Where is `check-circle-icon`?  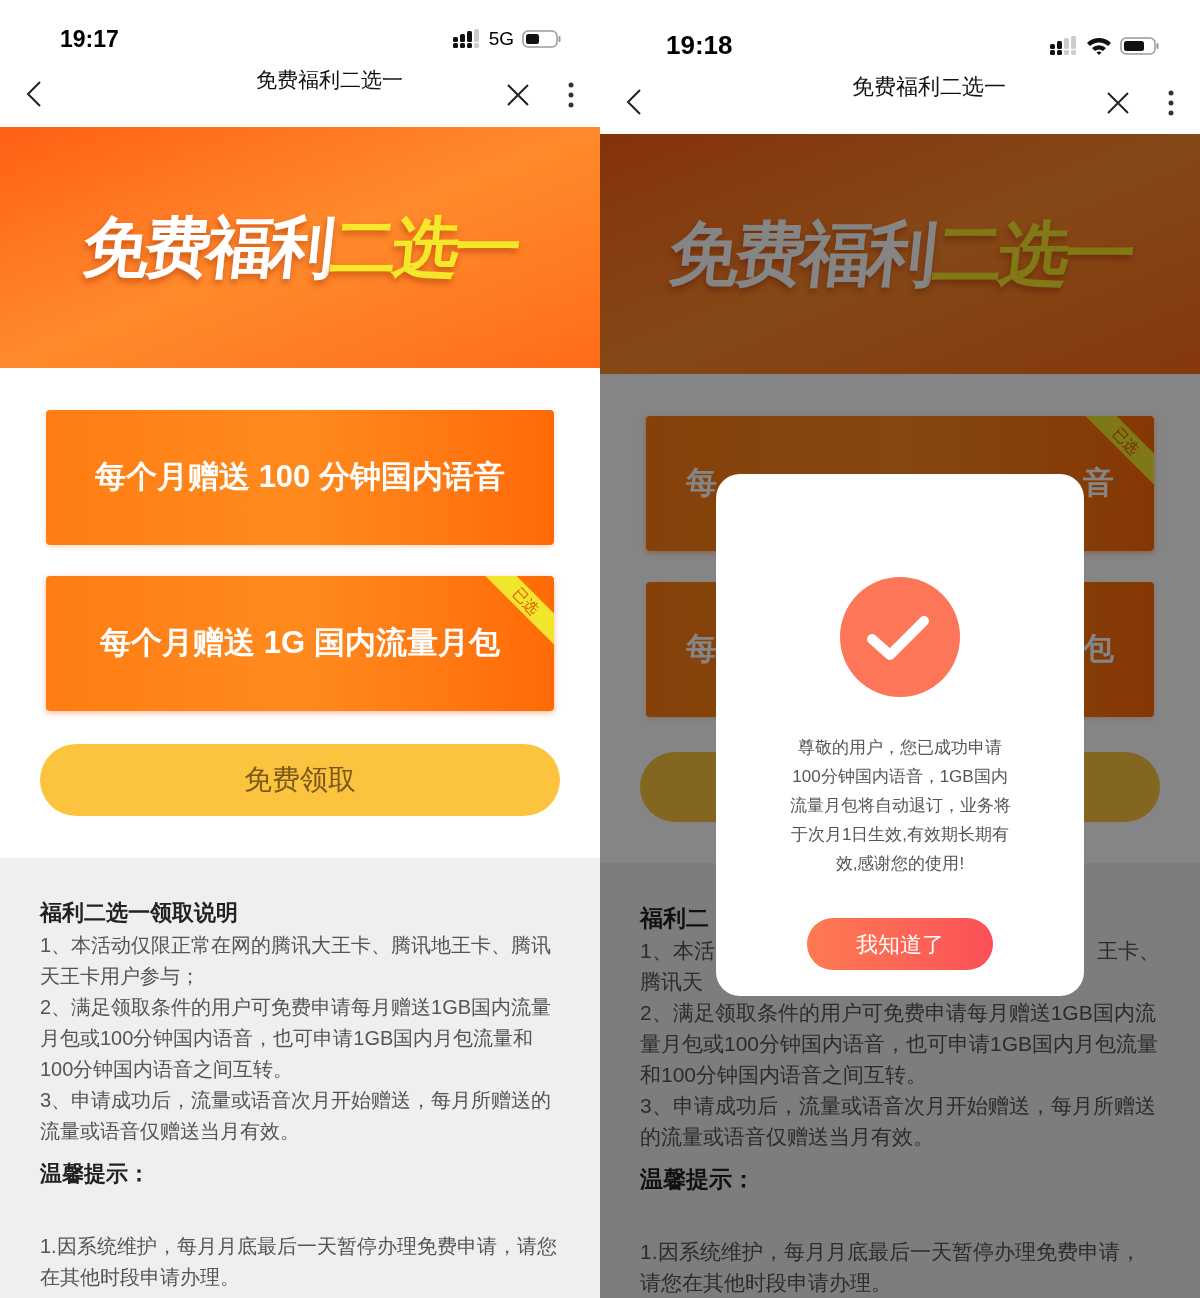 check-circle-icon is located at coordinates (900, 637).